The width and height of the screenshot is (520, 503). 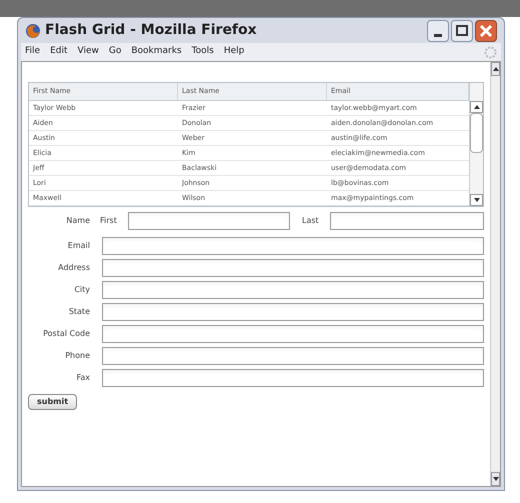 I want to click on field-label: Postal Code, so click(x=66, y=334).